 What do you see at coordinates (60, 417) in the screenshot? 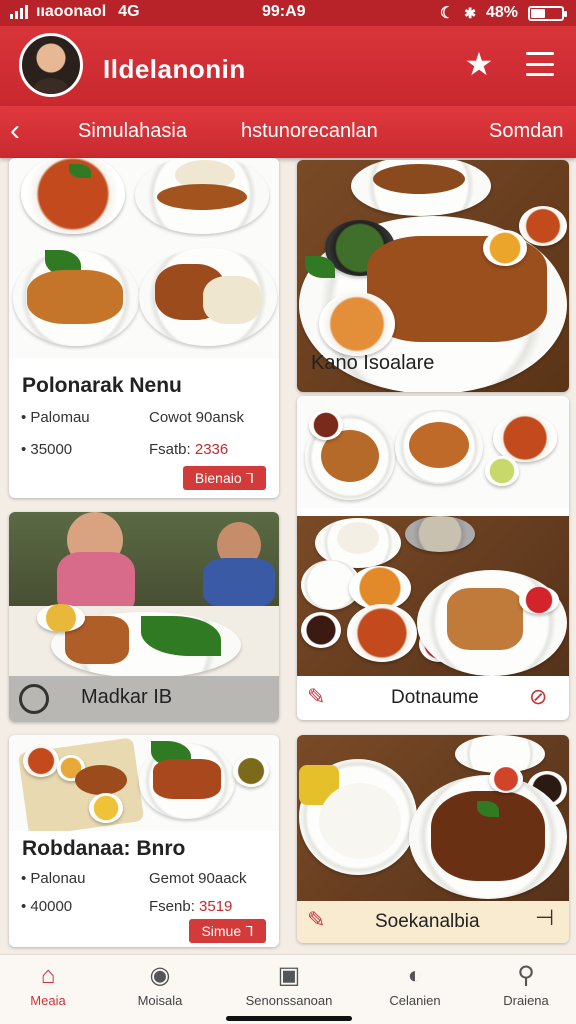
I see `meta-left-text: Palomau` at bounding box center [60, 417].